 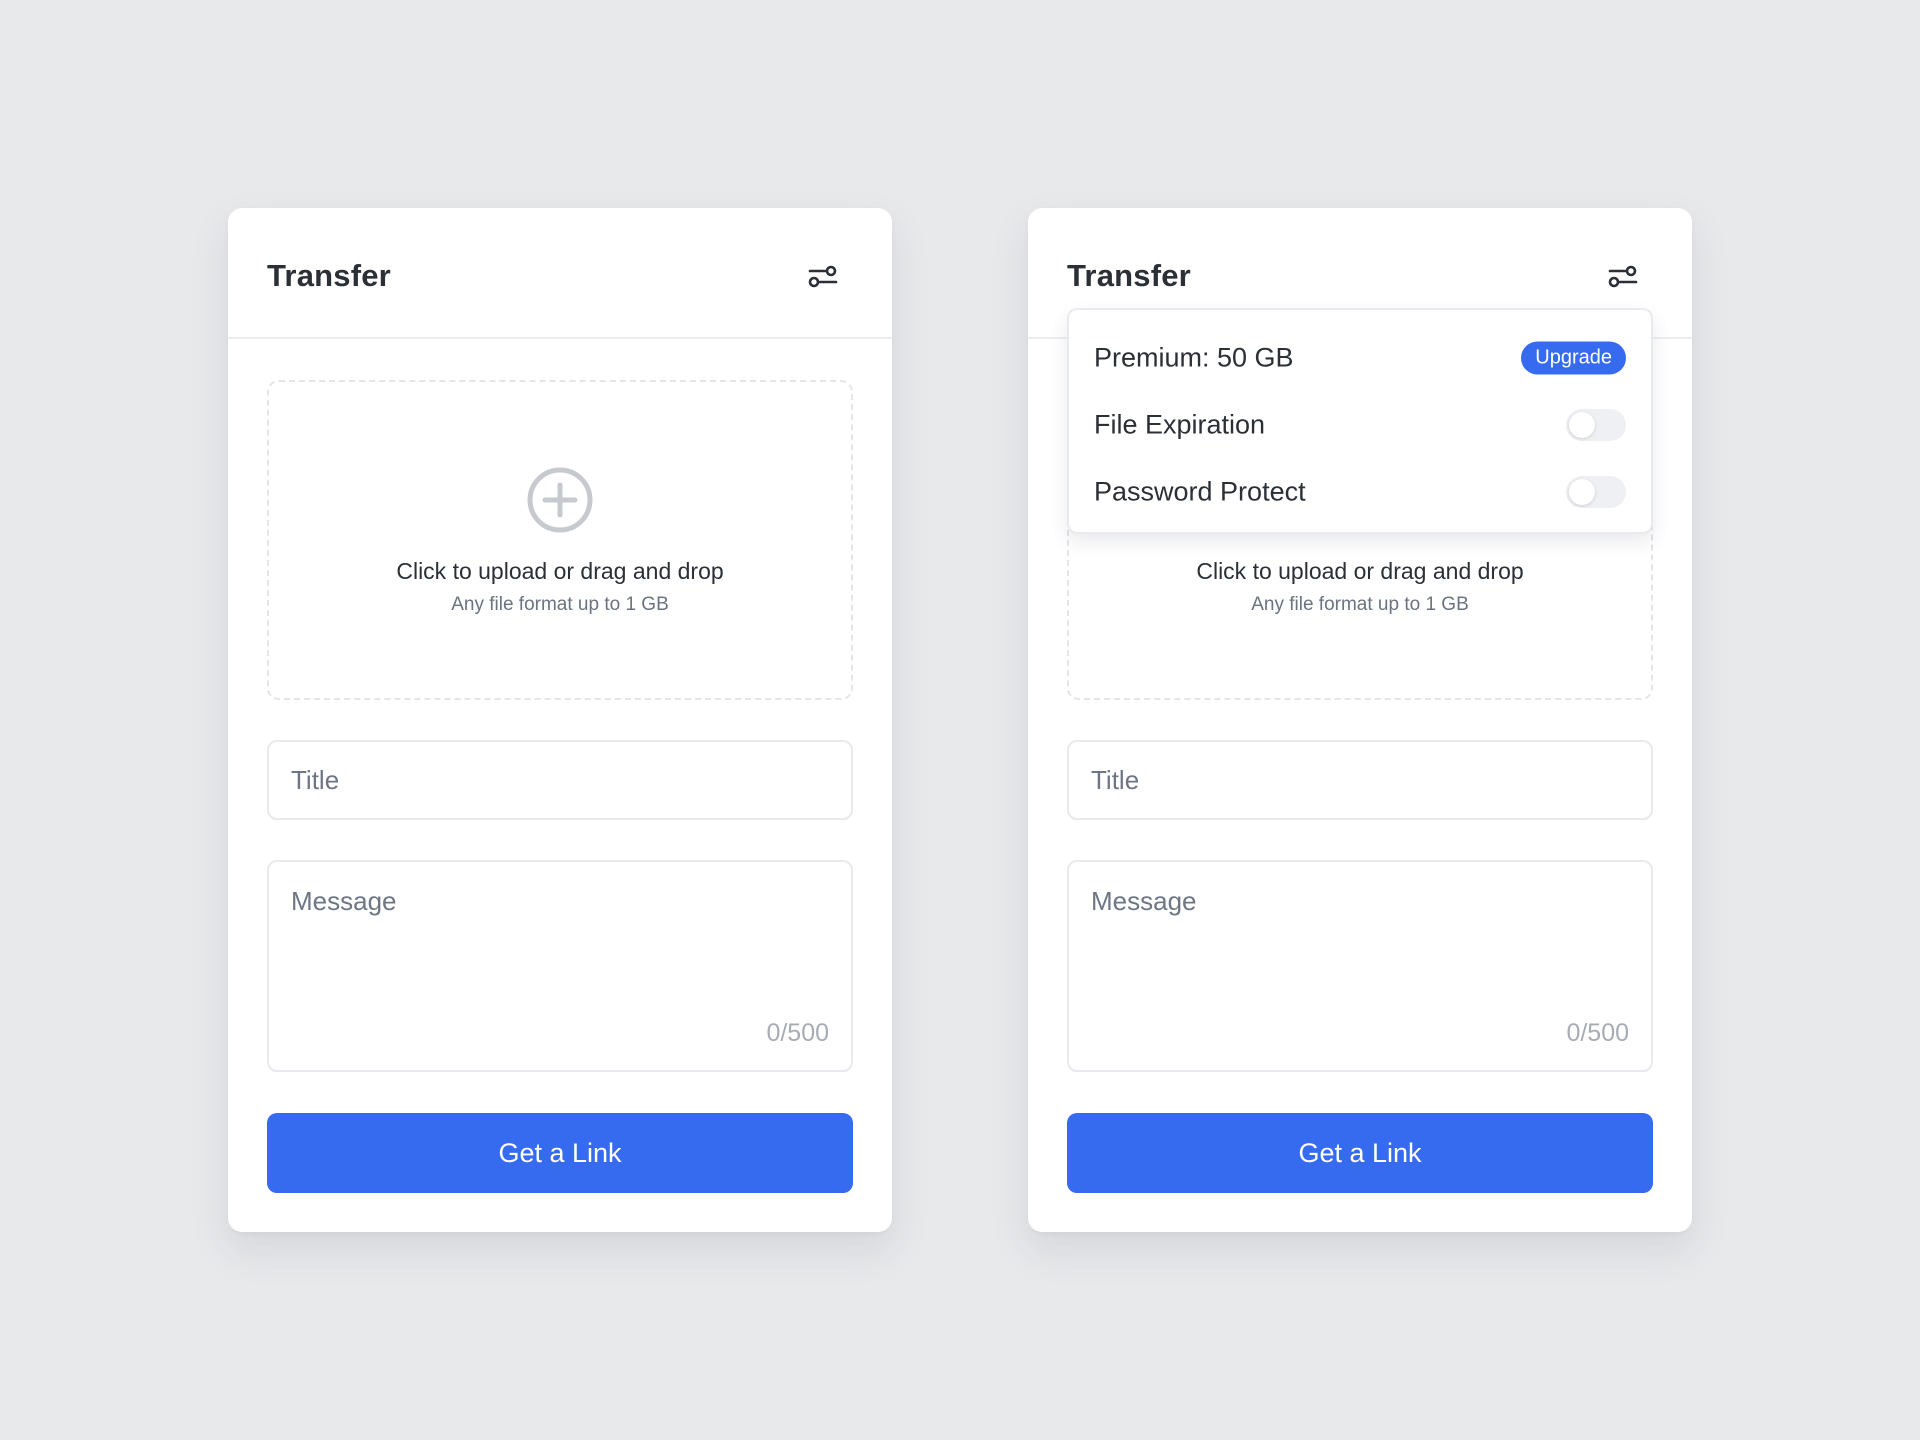 I want to click on card-header: Transfer, so click(x=560, y=273).